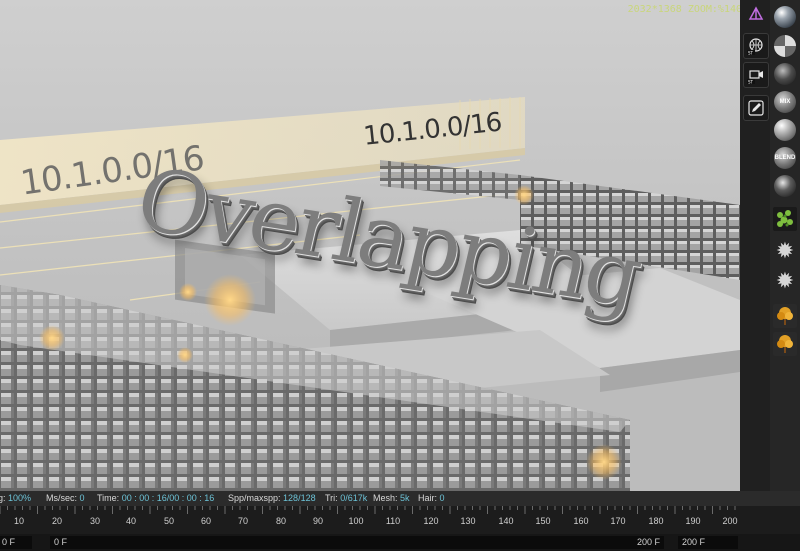 This screenshot has height=551, width=800. Describe the element at coordinates (442, 498) in the screenshot. I see `hair-value: 0` at that location.